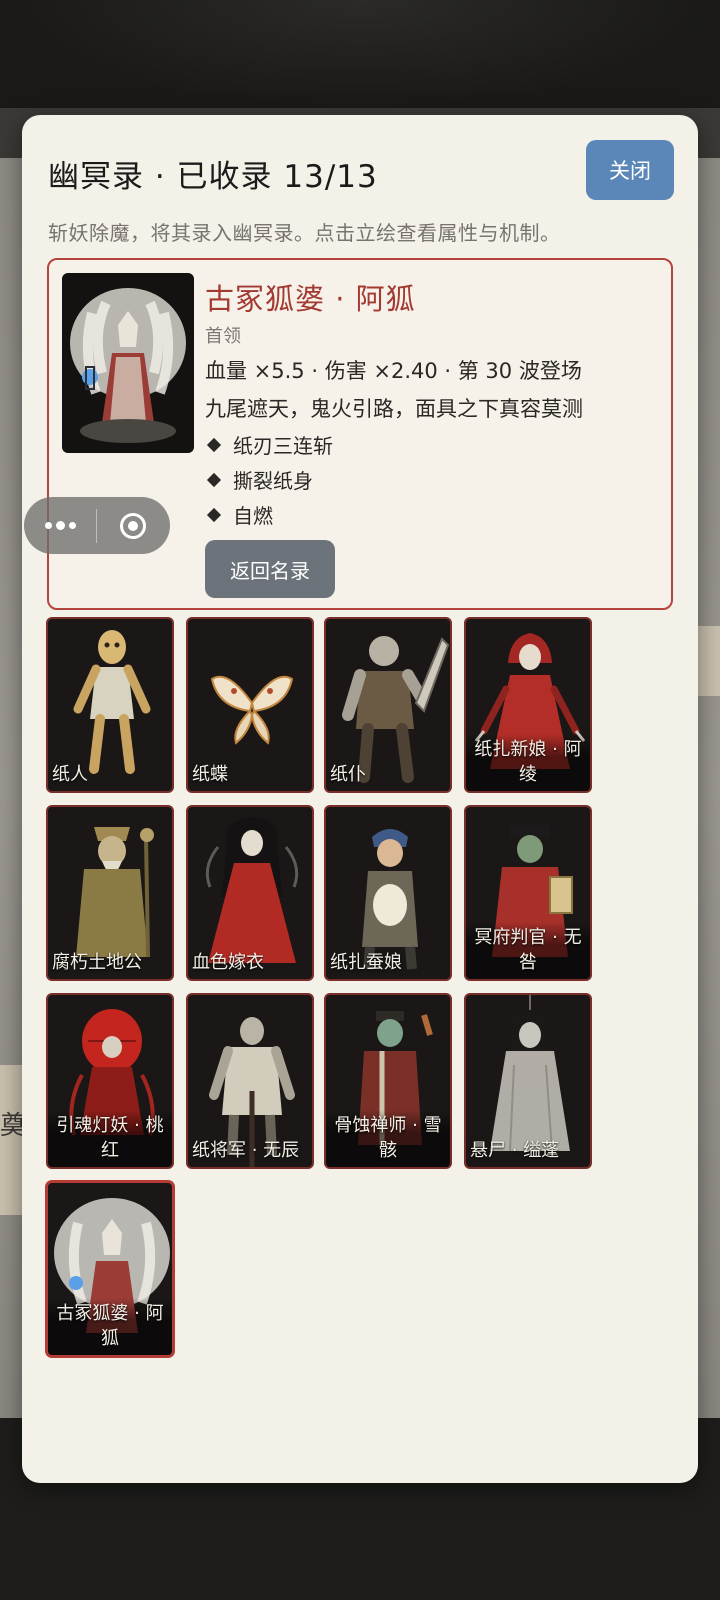 The image size is (720, 1600). Describe the element at coordinates (110, 705) in the screenshot. I see `roster-card-paper-man: 纸人` at that location.